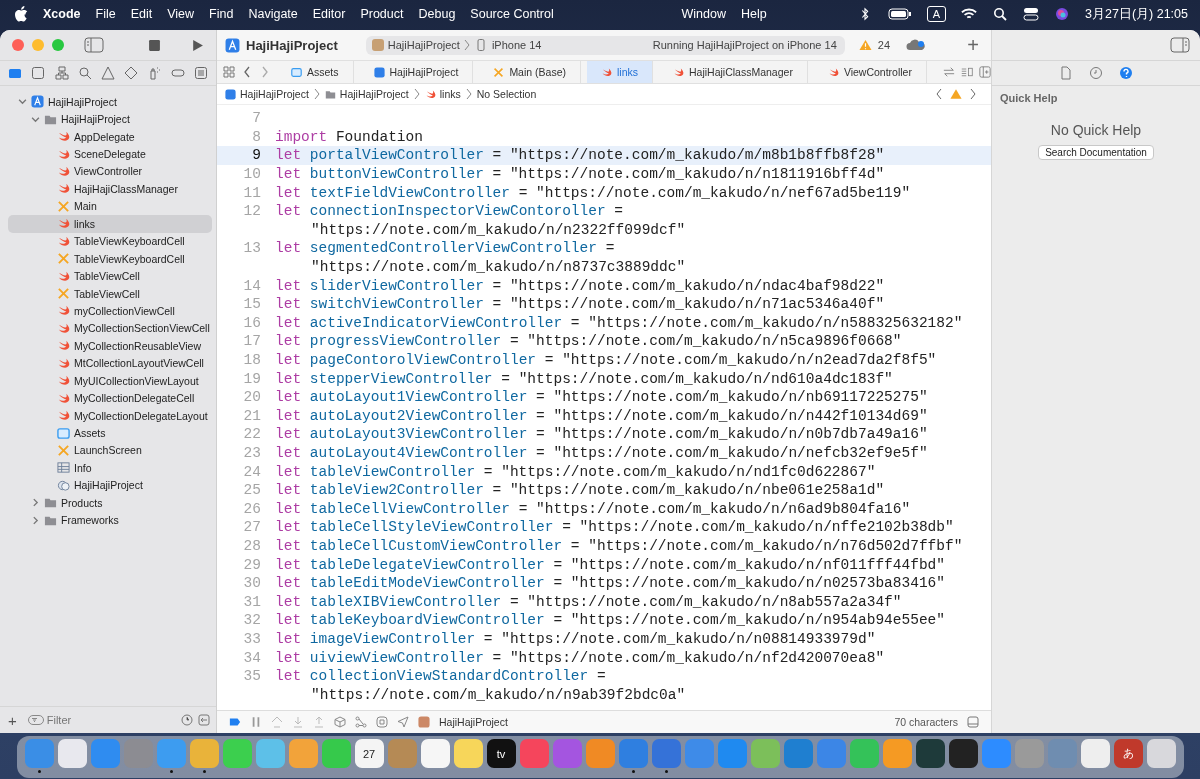 This screenshot has width=1200, height=779. What do you see at coordinates (105, 14) in the screenshot?
I see `menu-item: File` at bounding box center [105, 14].